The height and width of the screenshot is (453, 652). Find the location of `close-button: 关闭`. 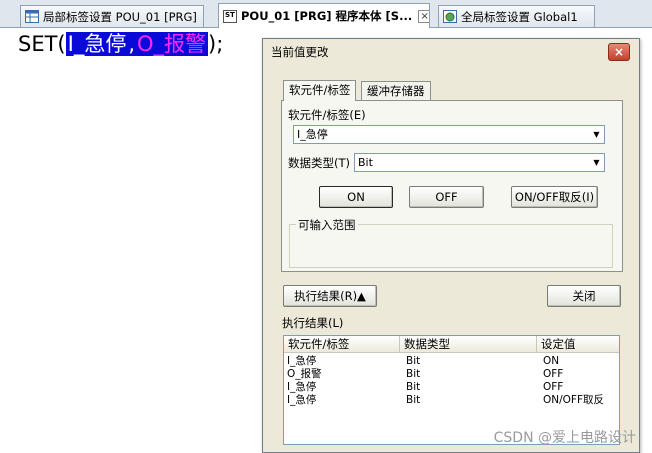

close-button: 关闭 is located at coordinates (584, 296).